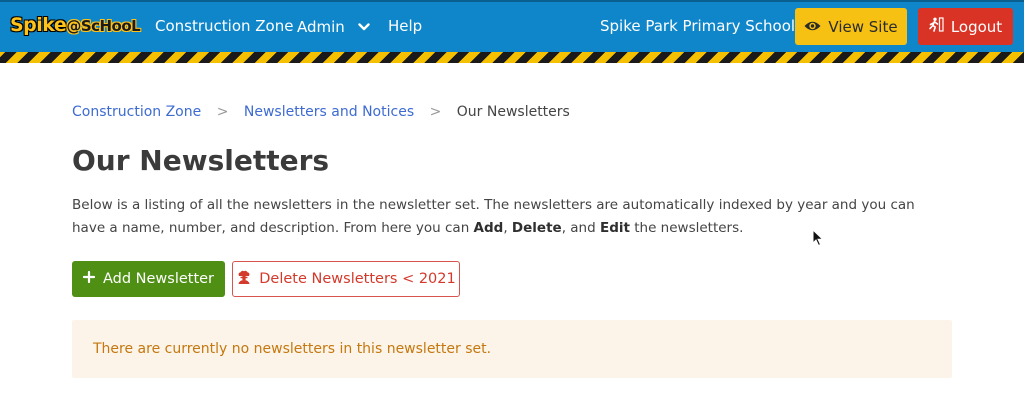  What do you see at coordinates (103, 26) in the screenshot?
I see `logo-school-text: @ScHooL` at bounding box center [103, 26].